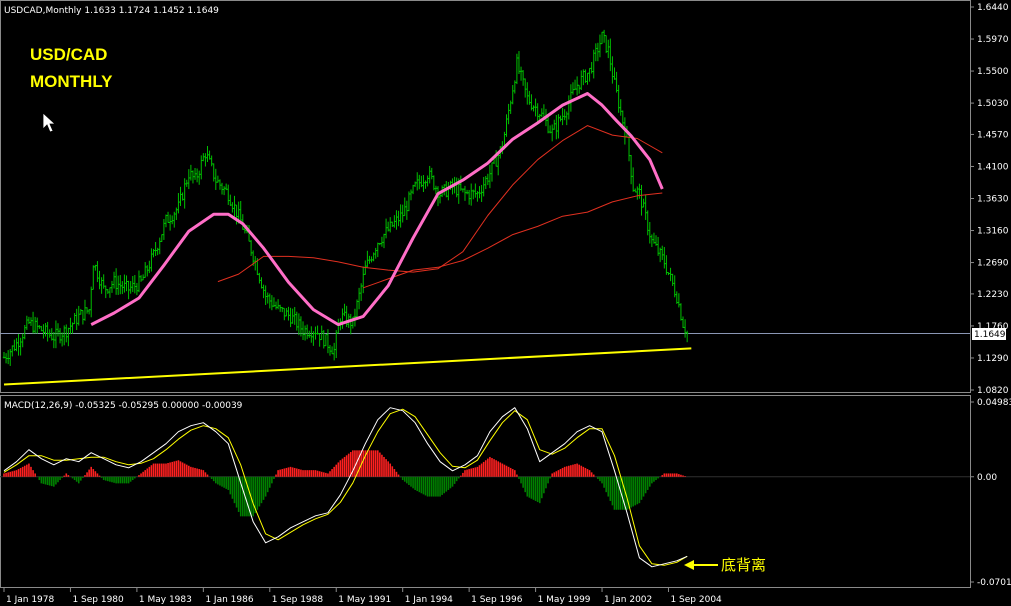  I want to click on price-y-tick-label: 1.5970, so click(993, 40).